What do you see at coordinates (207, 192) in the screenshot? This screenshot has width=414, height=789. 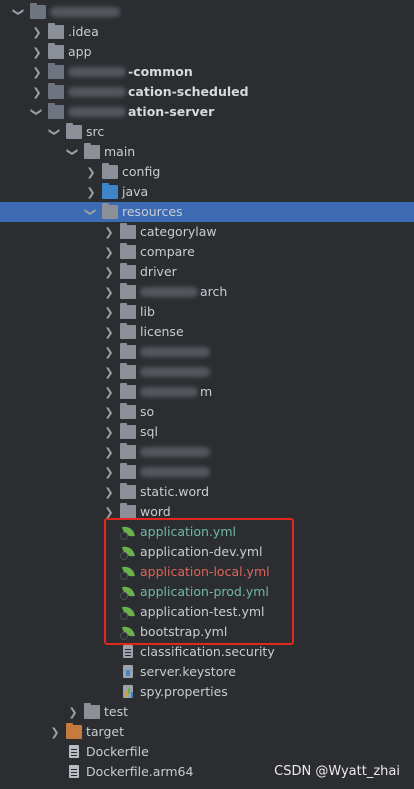 I see `tree-row: ❯ java` at bounding box center [207, 192].